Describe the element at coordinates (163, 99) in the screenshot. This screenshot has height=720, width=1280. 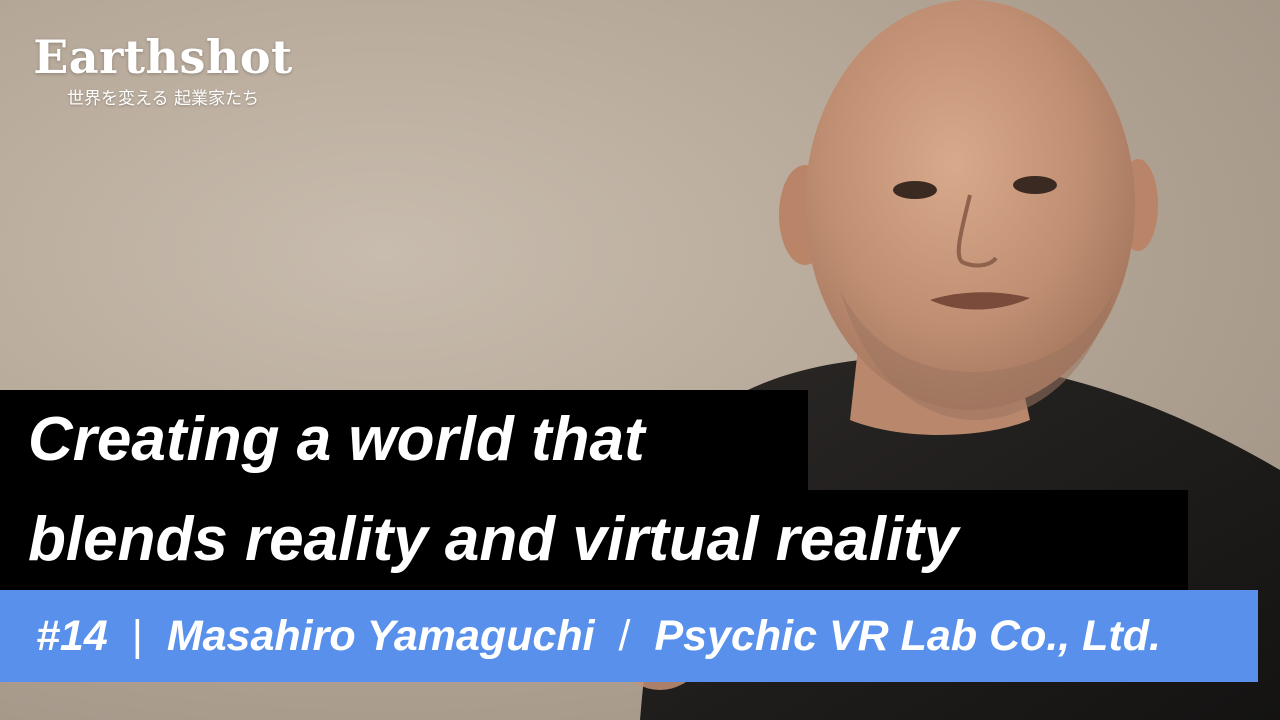
I see `brand-tagline: 世界を変える 起業家たち` at that location.